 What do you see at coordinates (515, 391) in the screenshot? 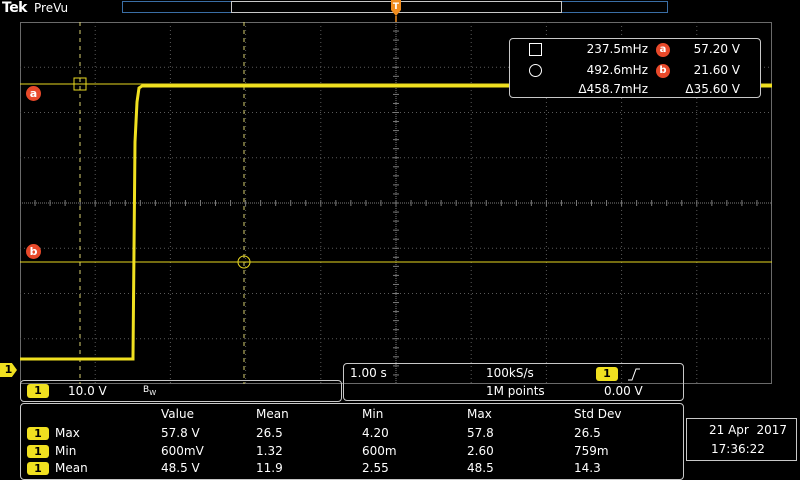
I see `record-length: 1M points` at bounding box center [515, 391].